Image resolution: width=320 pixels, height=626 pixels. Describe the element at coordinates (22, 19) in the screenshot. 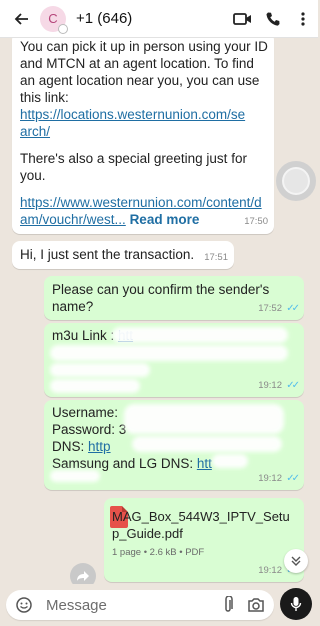

I see `back-arrow-icon` at that location.